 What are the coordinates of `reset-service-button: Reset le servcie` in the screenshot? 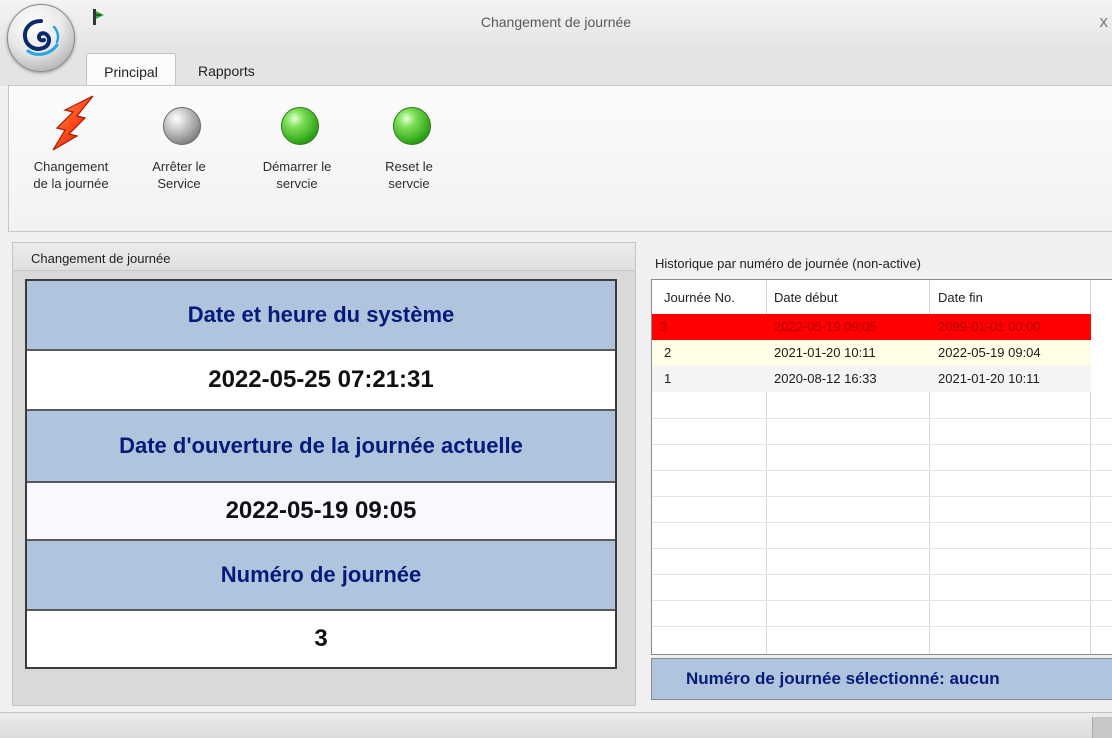 It's located at (409, 143).